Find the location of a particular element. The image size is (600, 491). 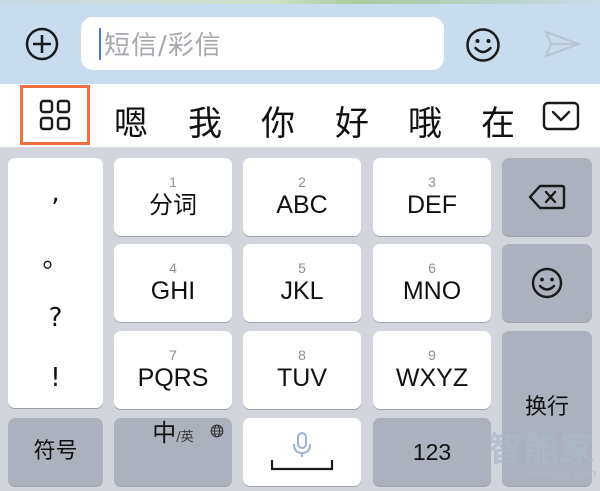

backspace-key is located at coordinates (547, 197).